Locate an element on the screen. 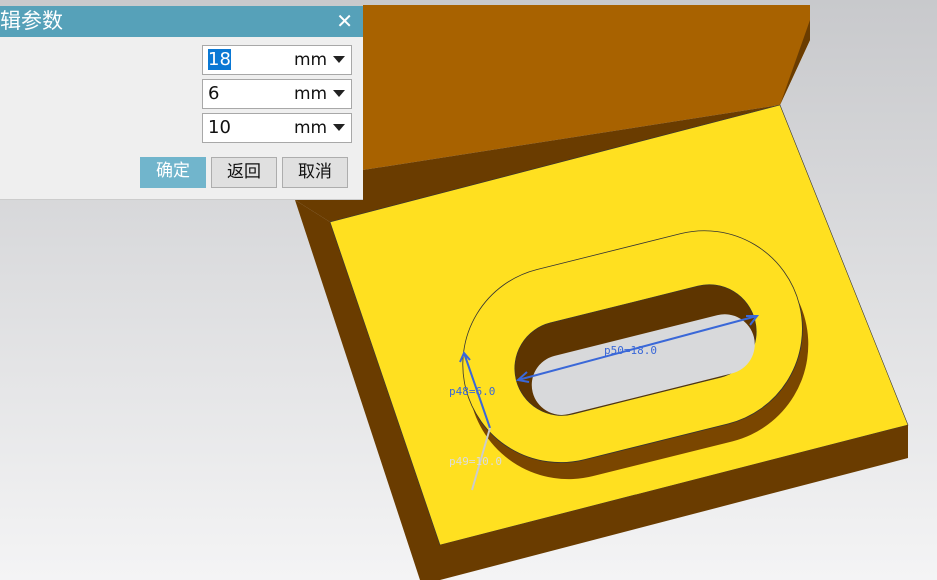 Image resolution: width=937 pixels, height=580 pixels. ok-button: 确定 is located at coordinates (173, 172).